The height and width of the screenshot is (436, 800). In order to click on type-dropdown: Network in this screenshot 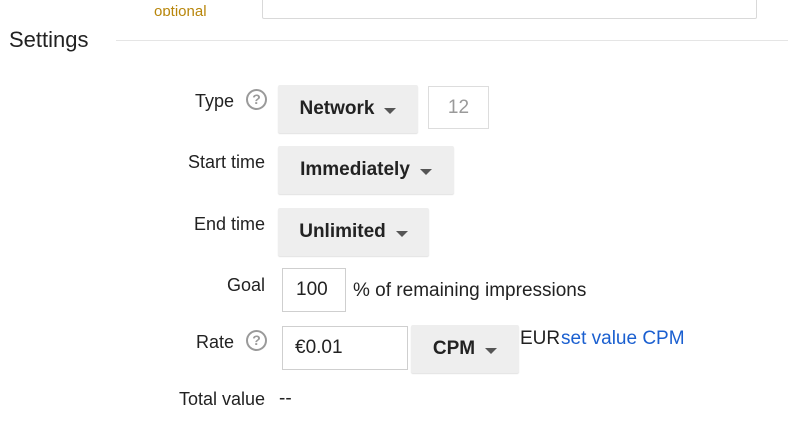, I will do `click(348, 109)`.